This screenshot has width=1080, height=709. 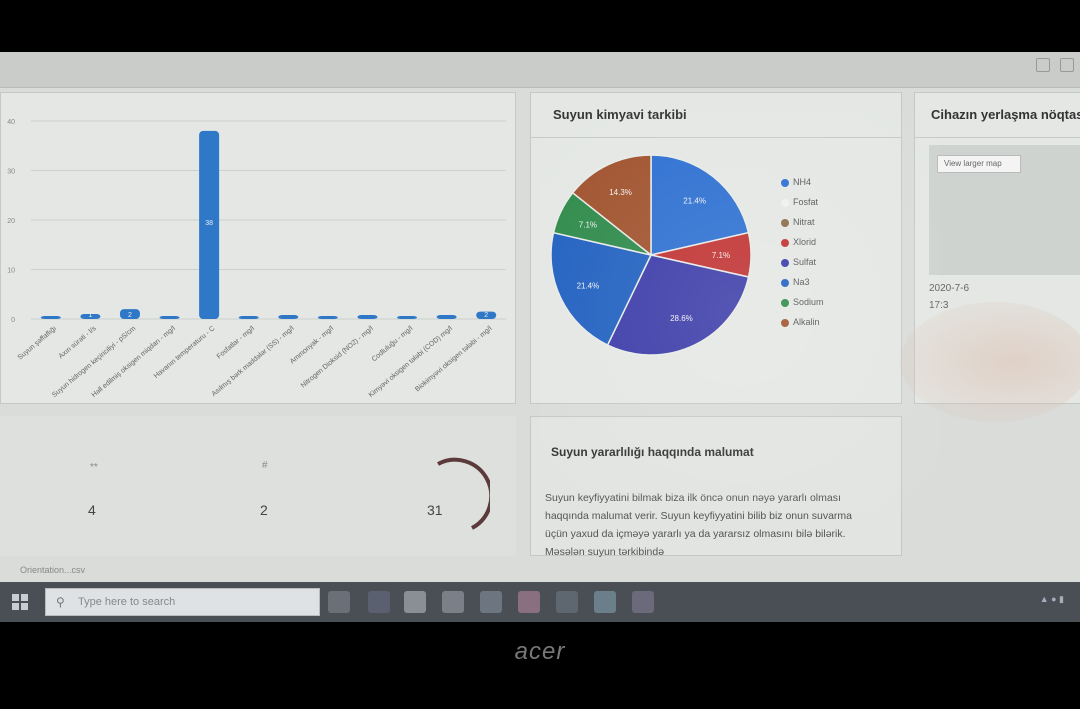 What do you see at coordinates (454, 359) in the screenshot?
I see `x-tick-label: Biokimyəvi oksigen tələbi - mg/l` at bounding box center [454, 359].